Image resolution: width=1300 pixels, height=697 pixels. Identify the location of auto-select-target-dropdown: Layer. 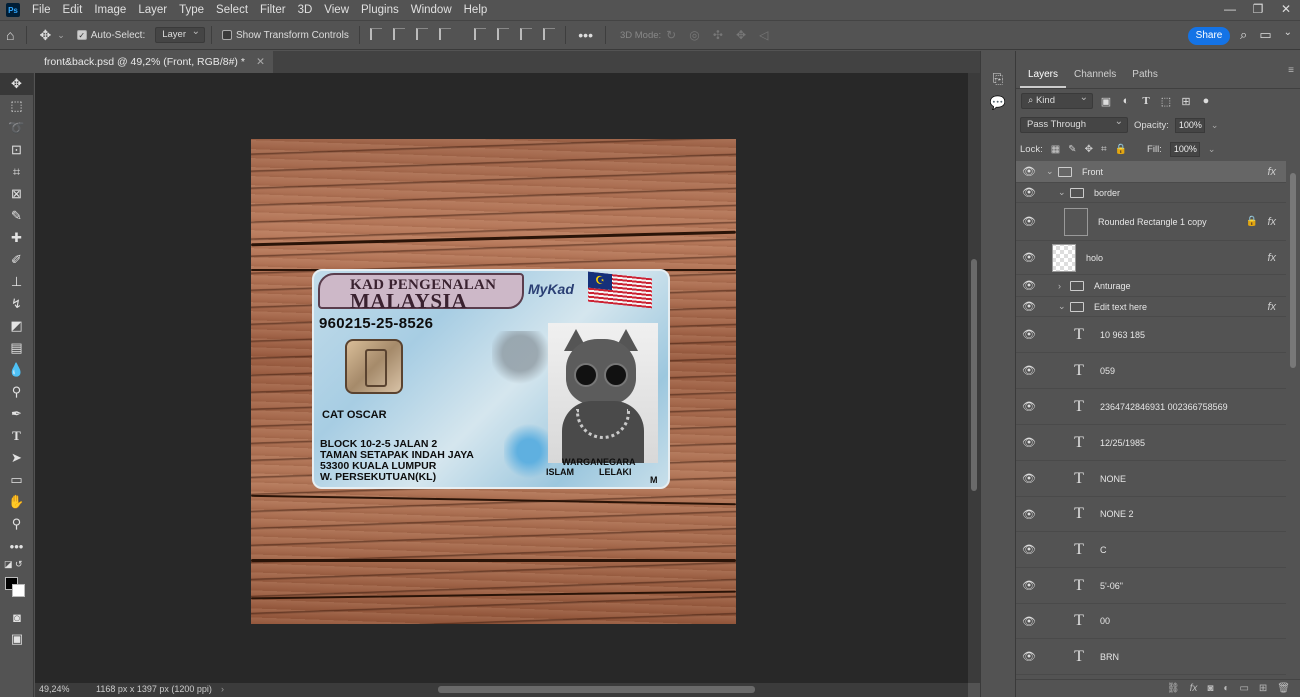
(180, 34).